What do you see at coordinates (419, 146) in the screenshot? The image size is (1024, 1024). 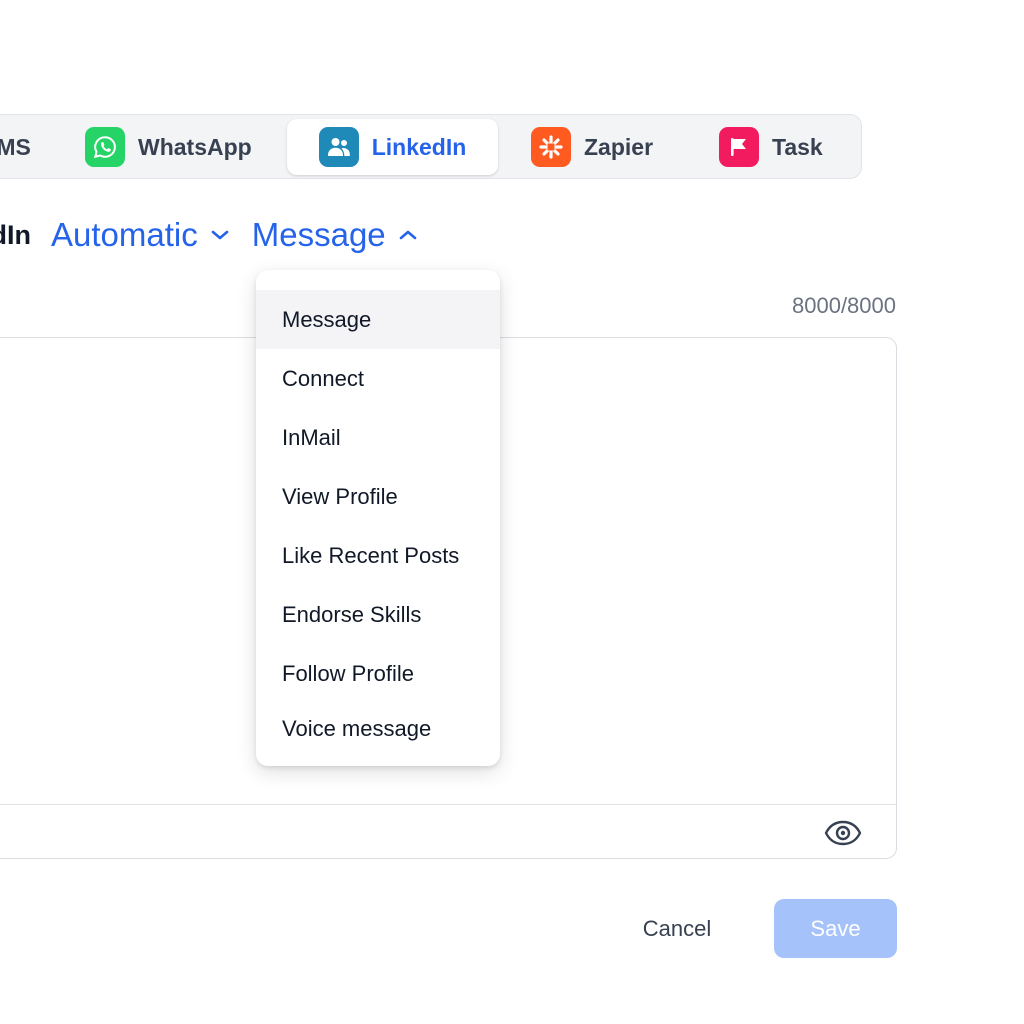 I see `tab-label: LinkedIn` at bounding box center [419, 146].